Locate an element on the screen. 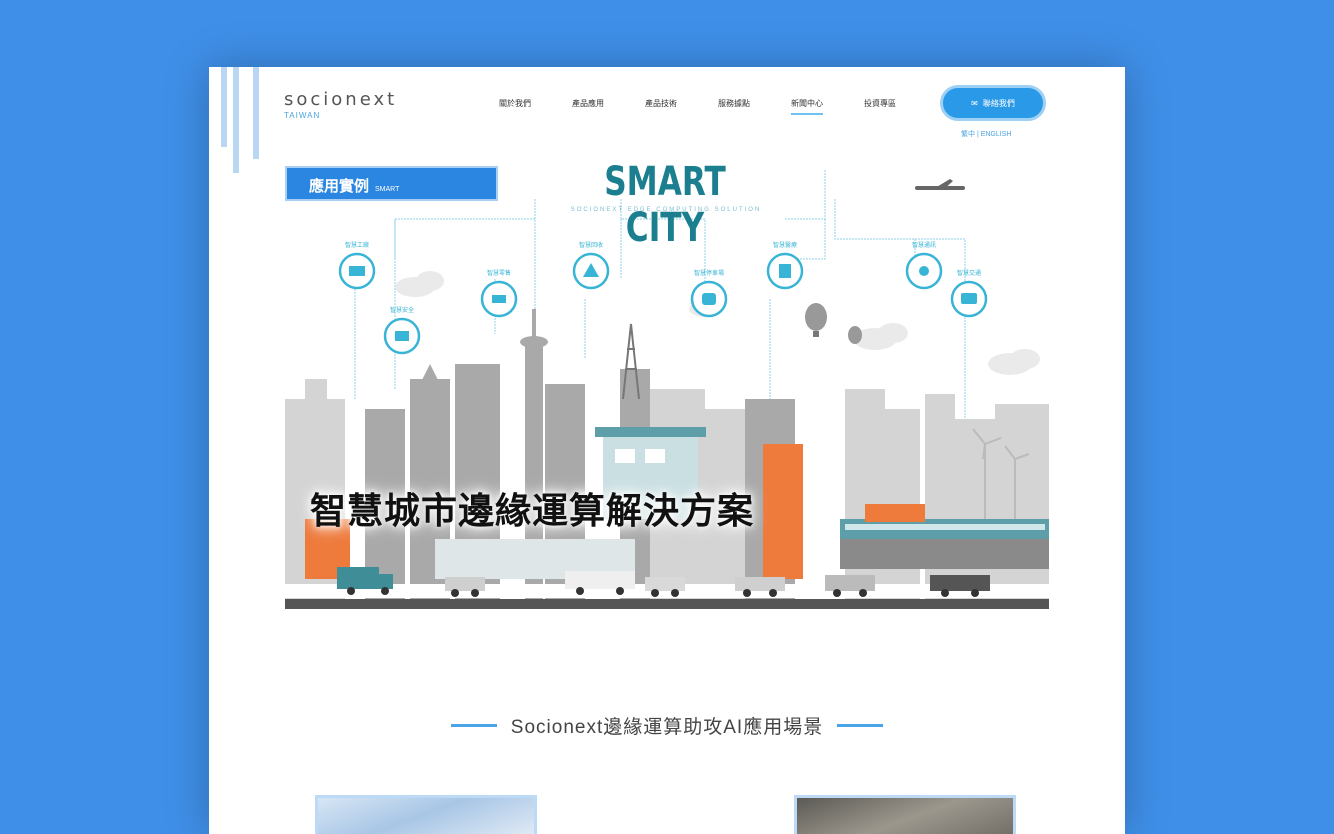  logo-subtext: TAIWAN is located at coordinates (302, 115).